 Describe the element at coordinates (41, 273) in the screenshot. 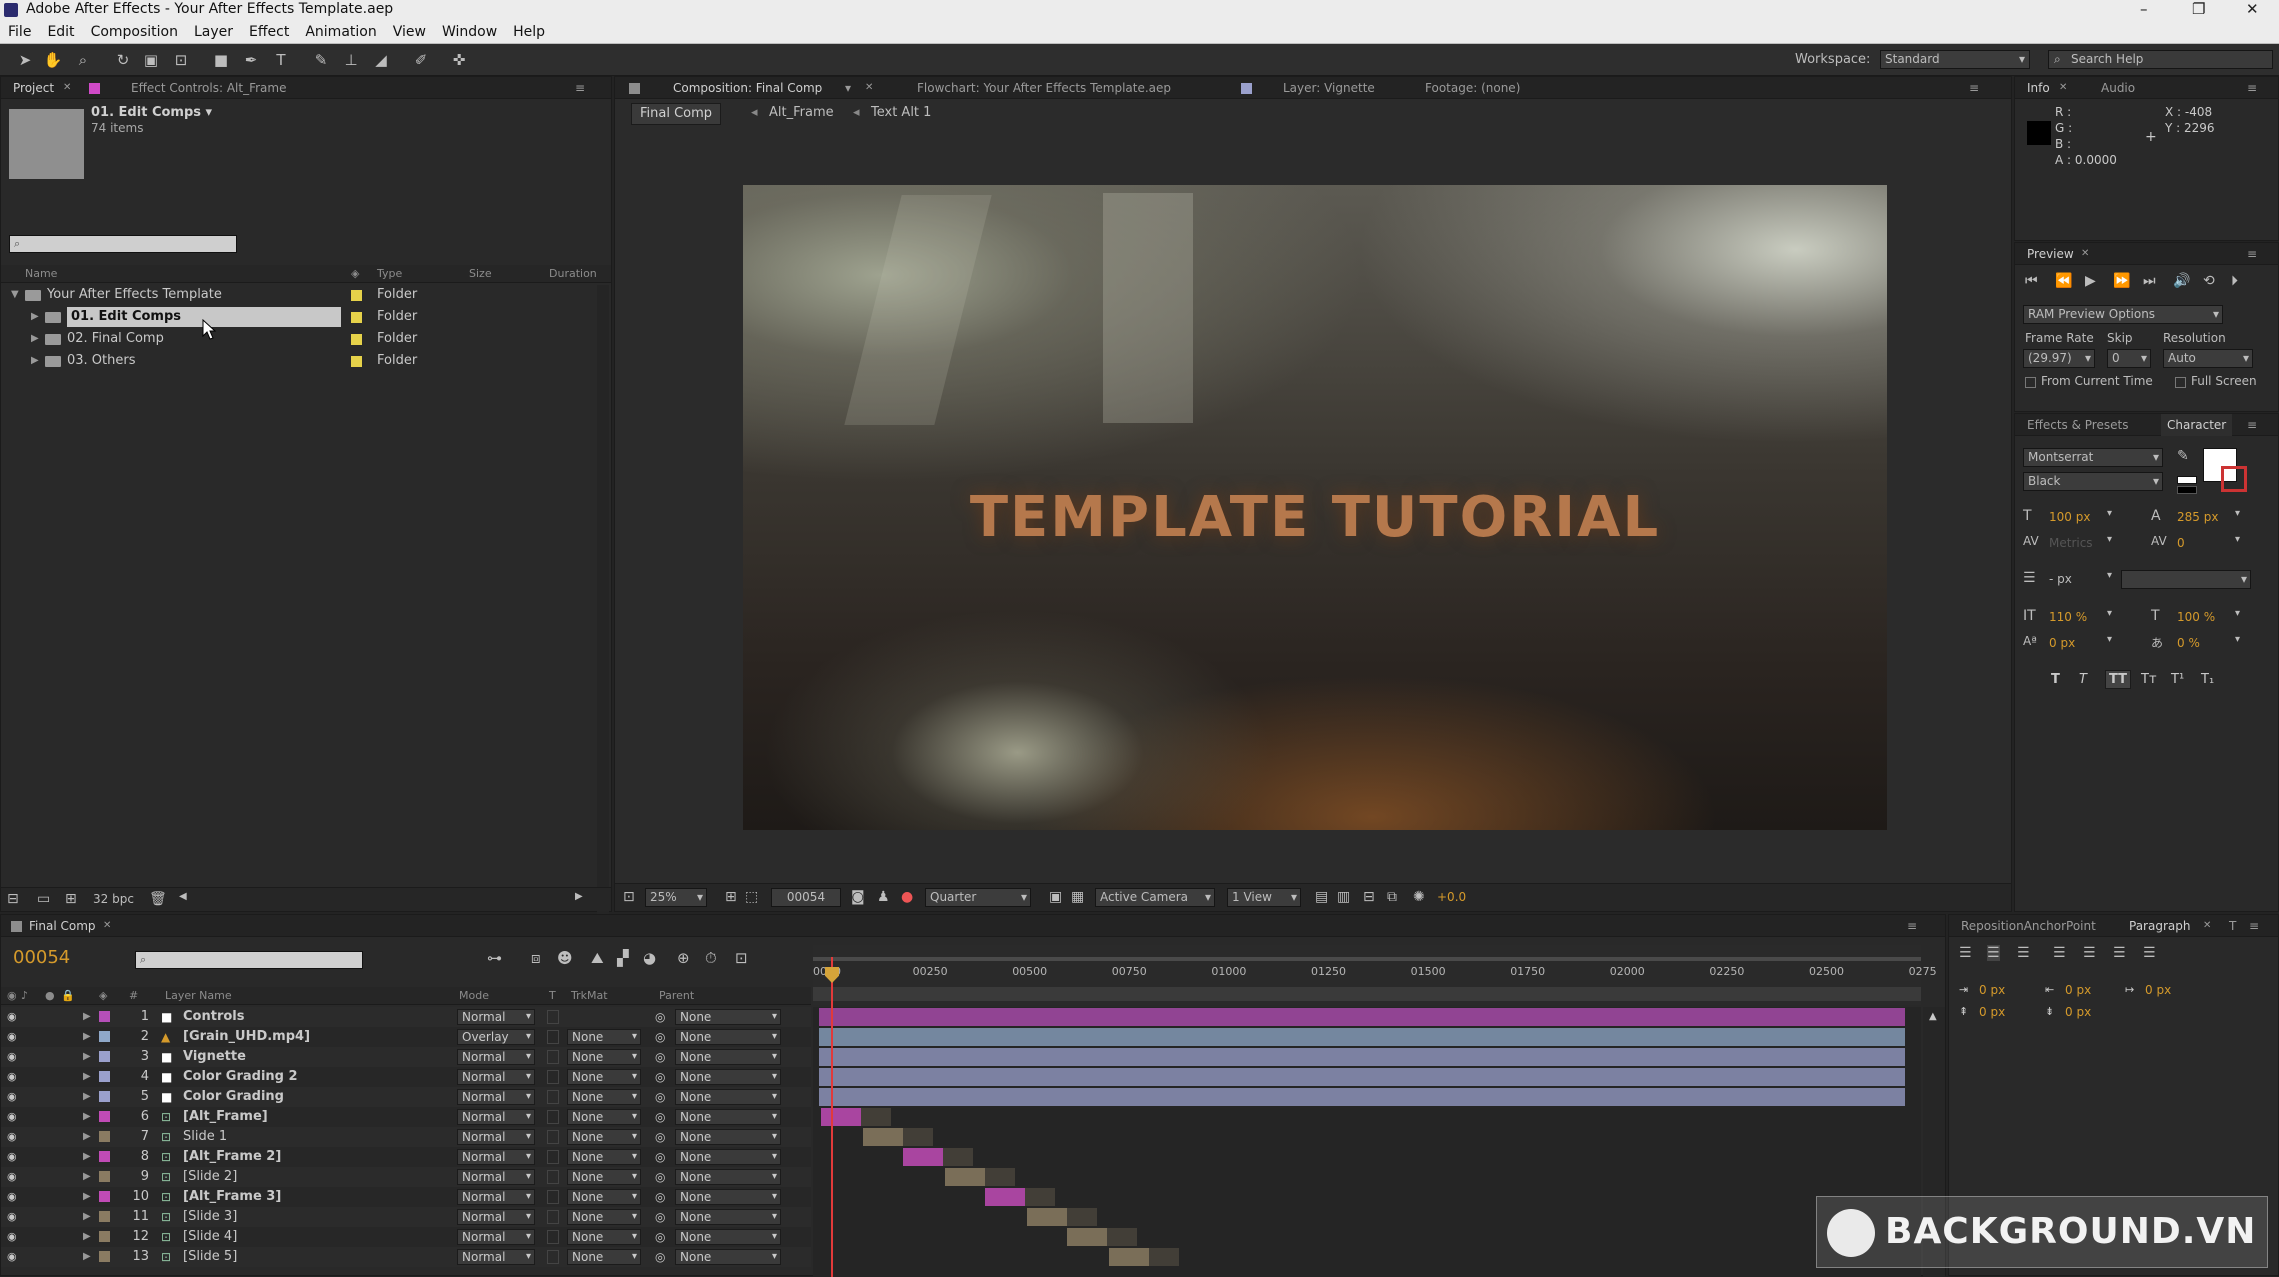

I see `column-name: Name` at that location.